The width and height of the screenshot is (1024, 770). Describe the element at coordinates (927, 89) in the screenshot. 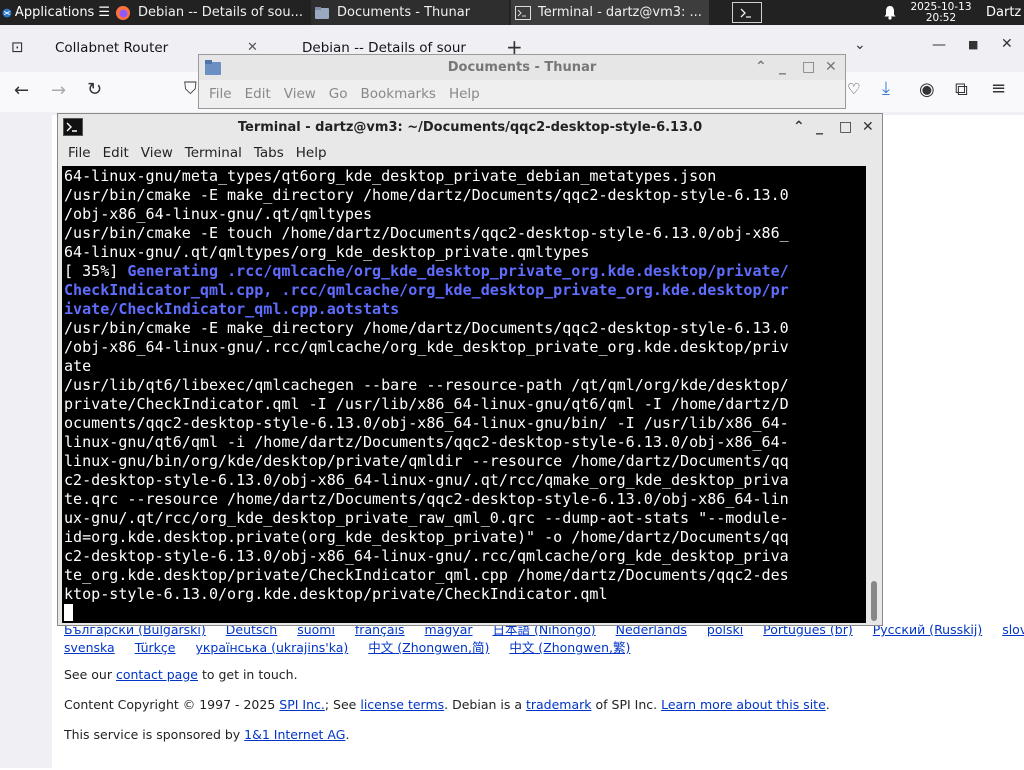

I see `account-icon: ◉` at that location.